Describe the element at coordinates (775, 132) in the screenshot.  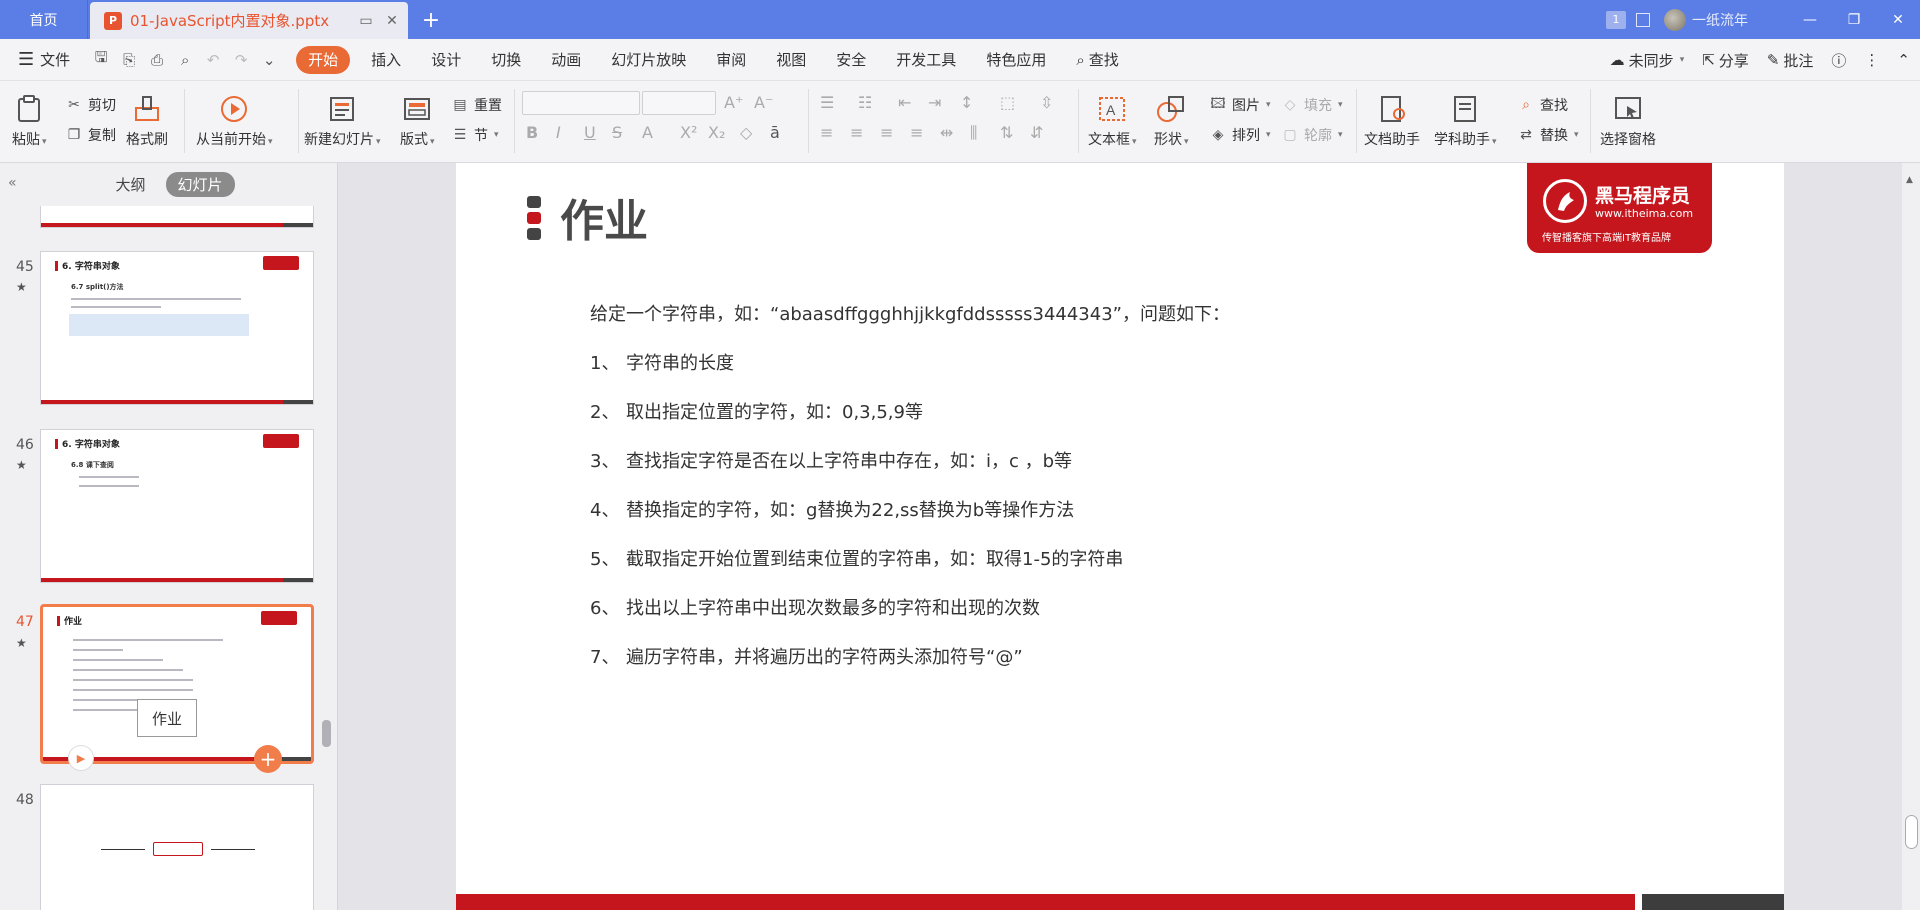
I see `text-effect-icon: ā` at that location.